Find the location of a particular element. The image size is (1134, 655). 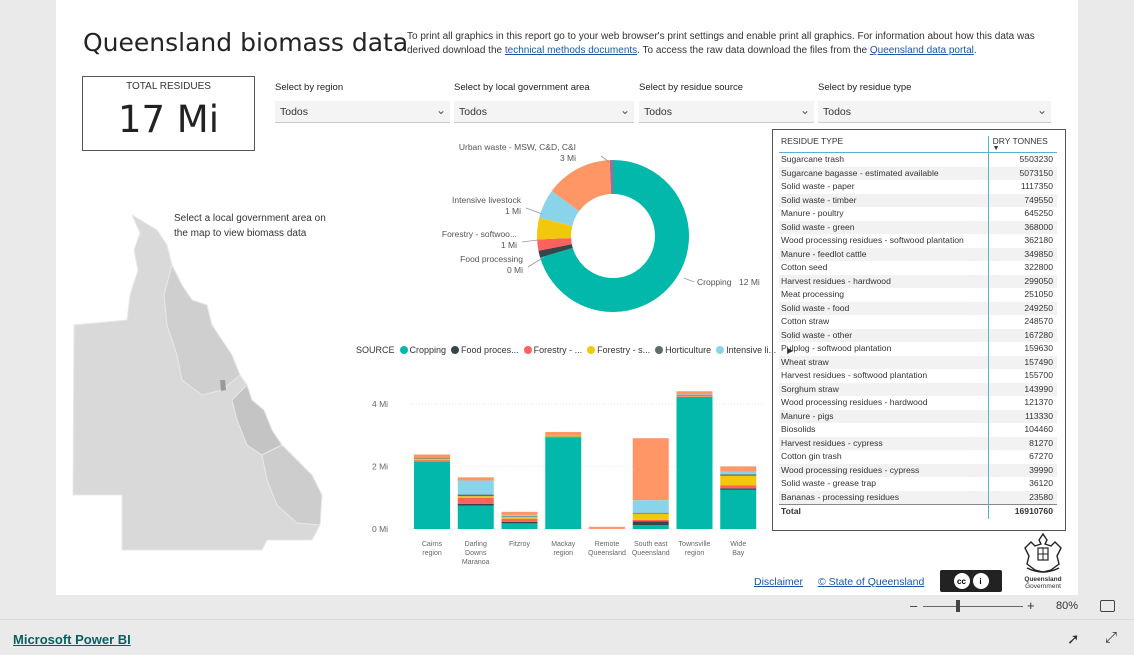

lga-dropdown: Todos ⌄ is located at coordinates (544, 112).